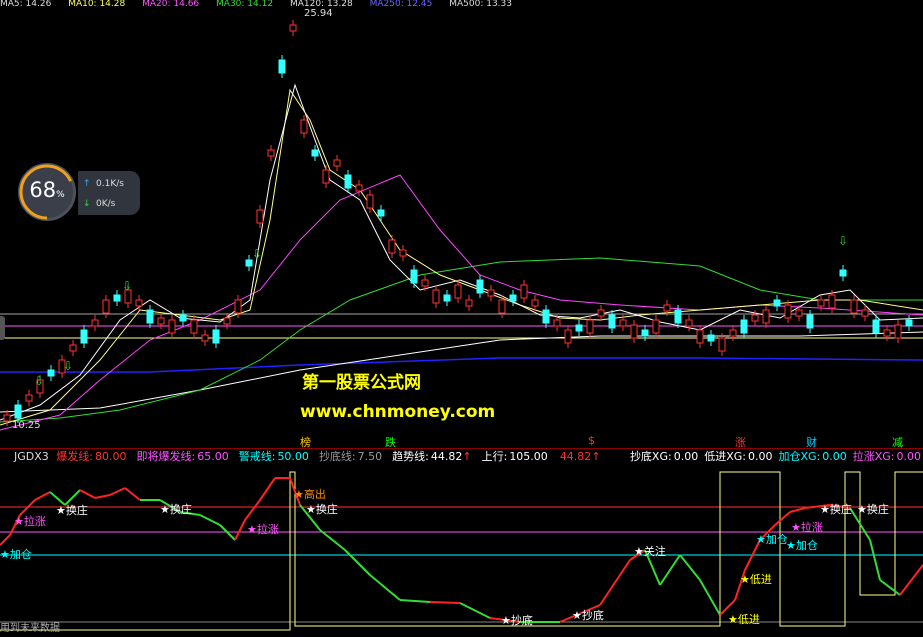 The image size is (923, 637). Describe the element at coordinates (398, 412) in the screenshot. I see `watermark-url: www.chnmoney.com` at that location.